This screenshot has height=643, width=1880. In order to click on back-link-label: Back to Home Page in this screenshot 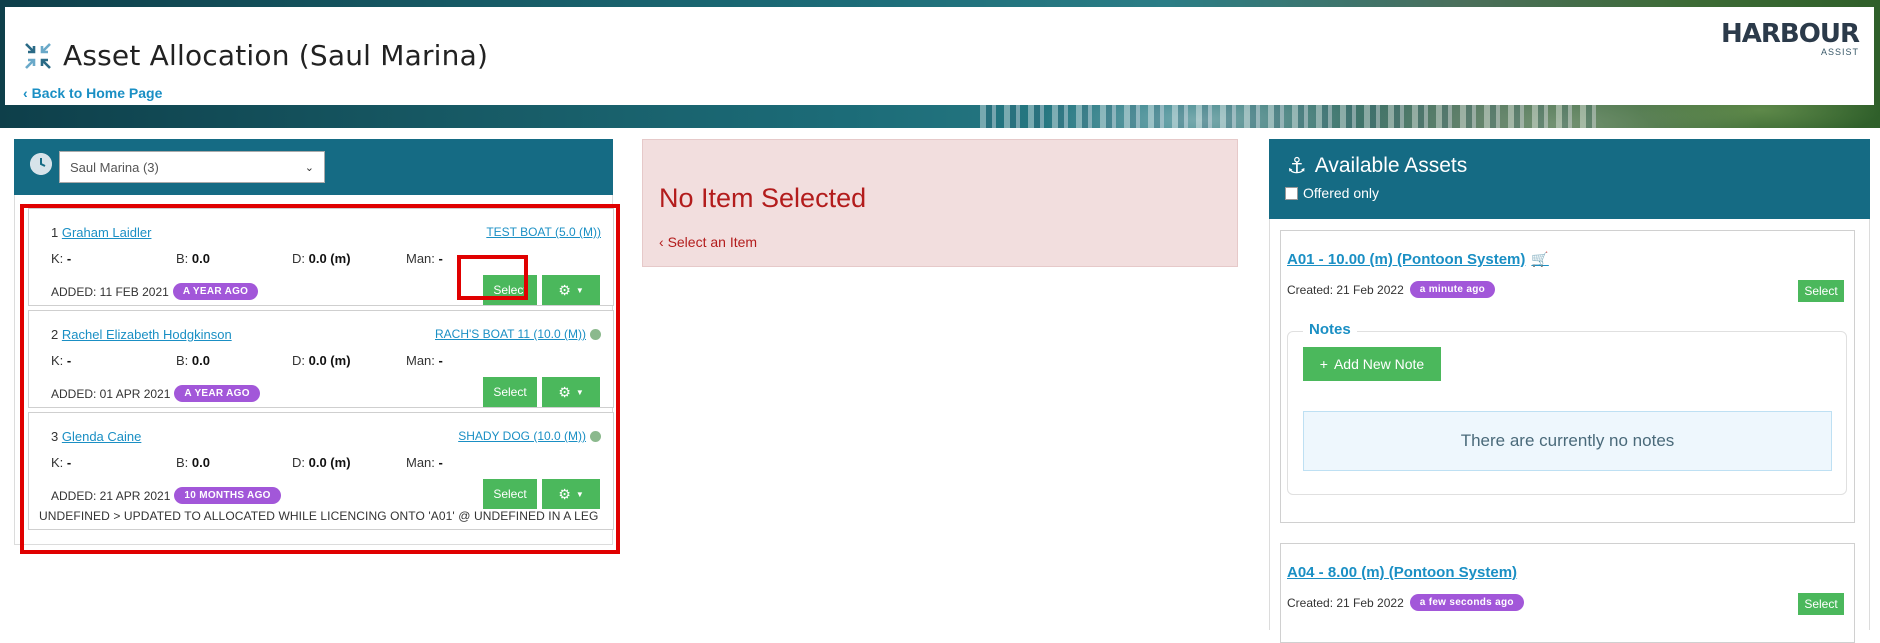, I will do `click(97, 93)`.